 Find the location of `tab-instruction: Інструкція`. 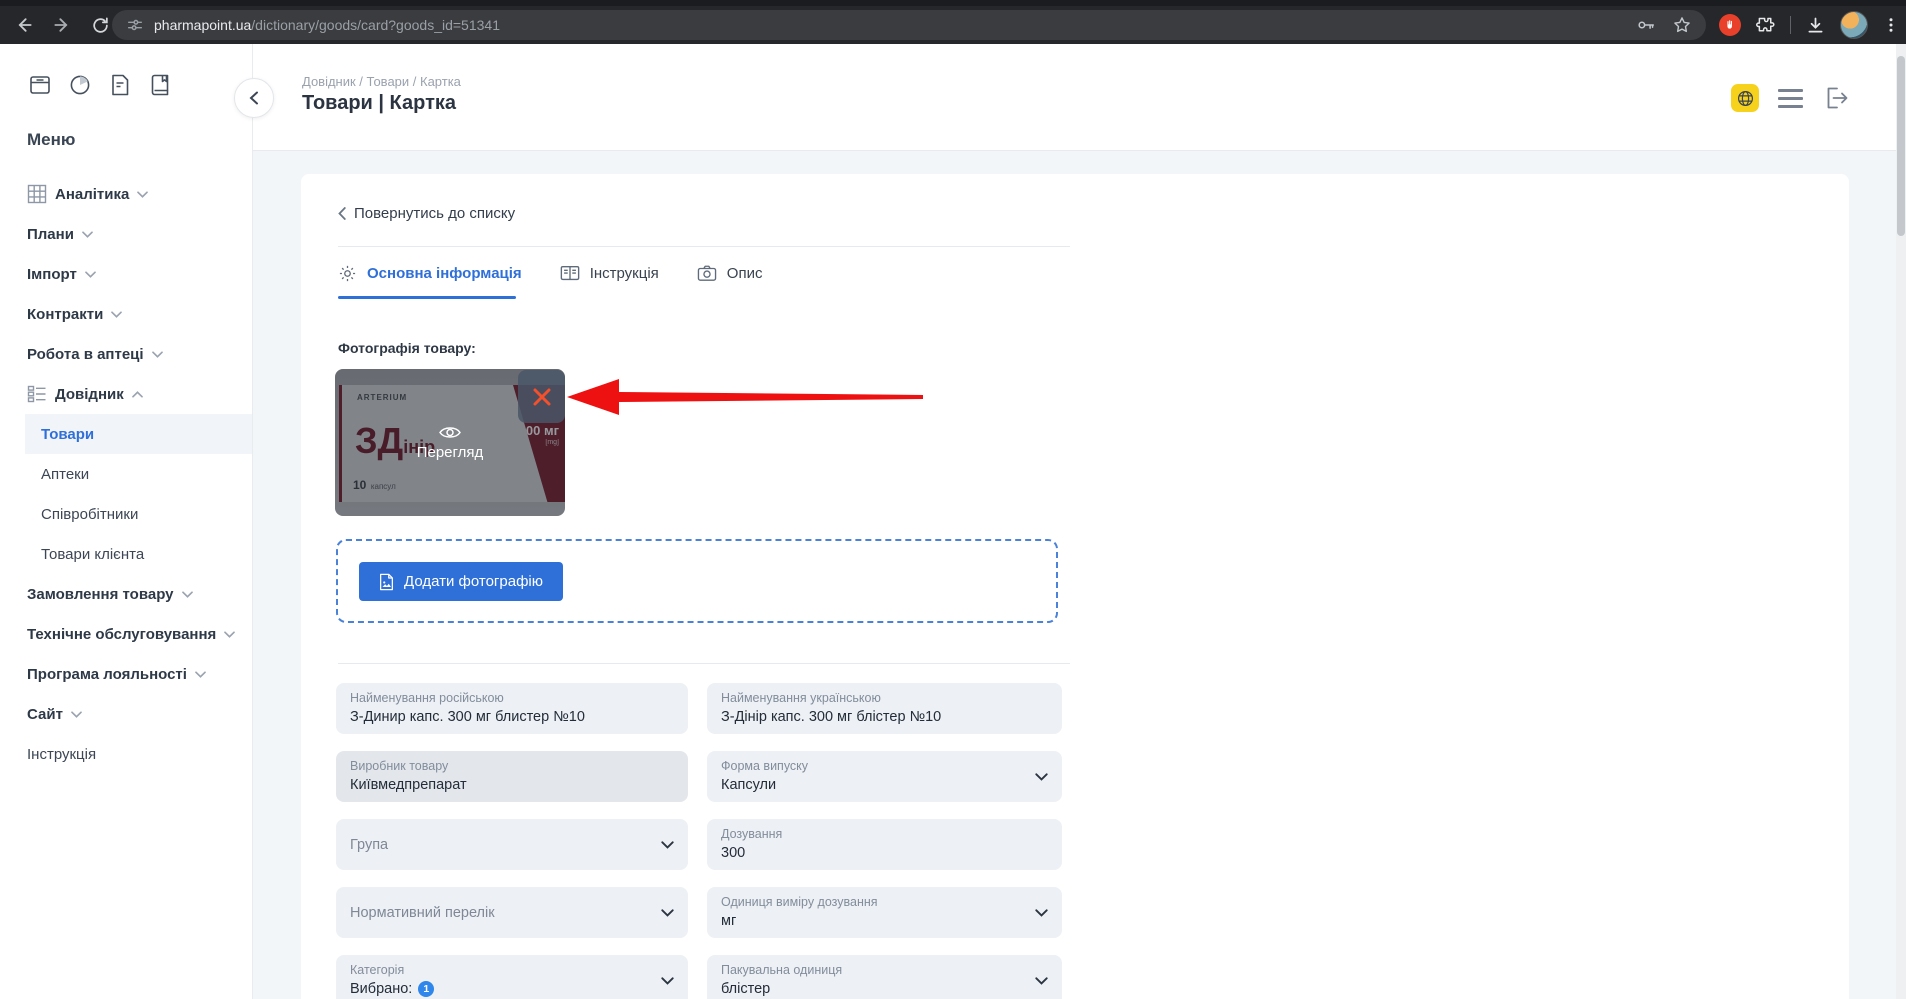

tab-instruction: Інструкція is located at coordinates (609, 273).